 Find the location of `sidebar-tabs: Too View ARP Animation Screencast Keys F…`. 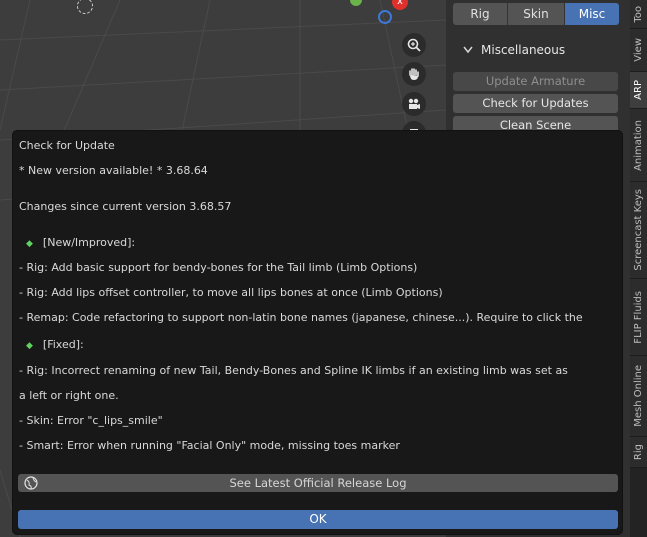

sidebar-tabs: Too View ARP Animation Screencast Keys F… is located at coordinates (638, 268).